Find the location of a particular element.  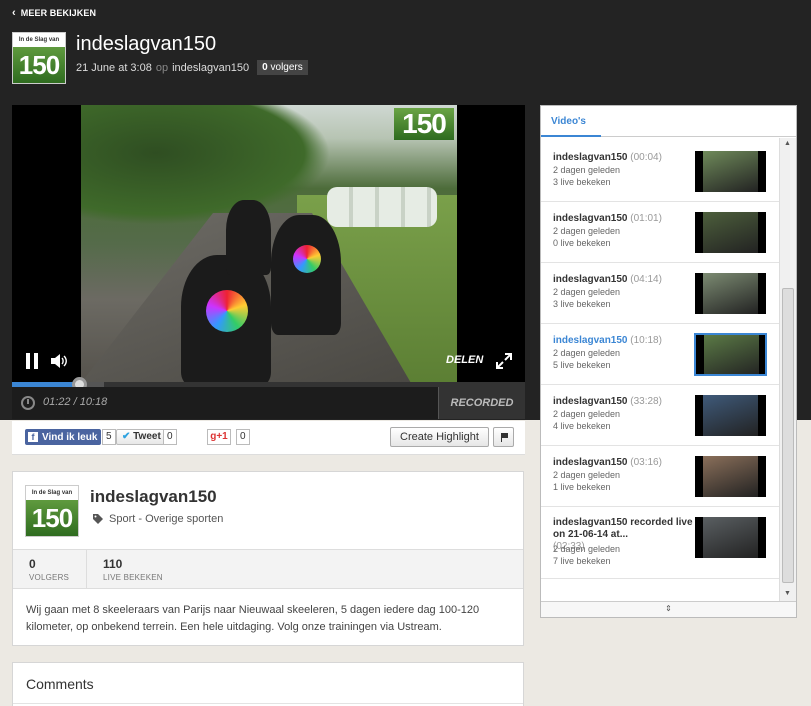

video-trees is located at coordinates (206, 165).